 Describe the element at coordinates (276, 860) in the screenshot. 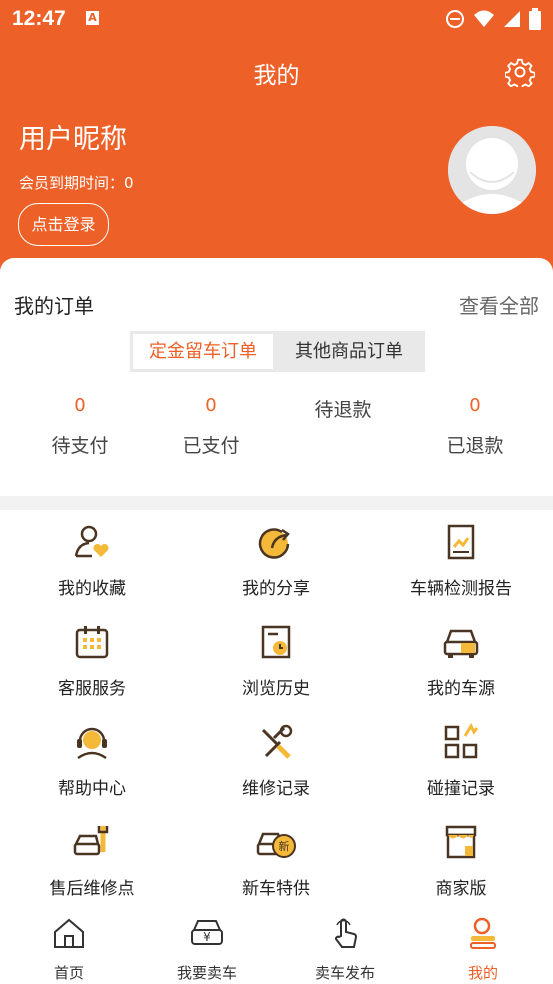

I see `menu-item-new-car-offers: 新 新车特供` at that location.